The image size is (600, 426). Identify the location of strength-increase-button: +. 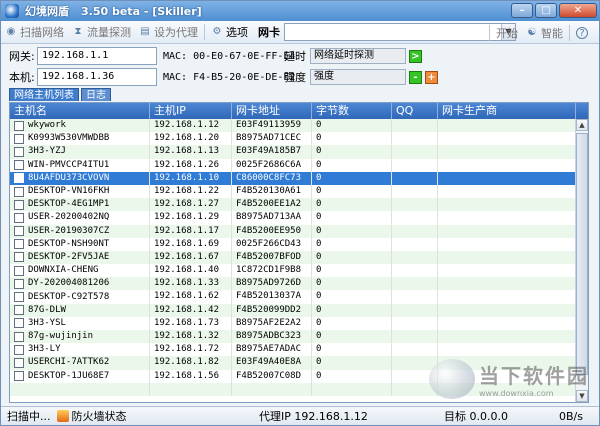
(431, 77).